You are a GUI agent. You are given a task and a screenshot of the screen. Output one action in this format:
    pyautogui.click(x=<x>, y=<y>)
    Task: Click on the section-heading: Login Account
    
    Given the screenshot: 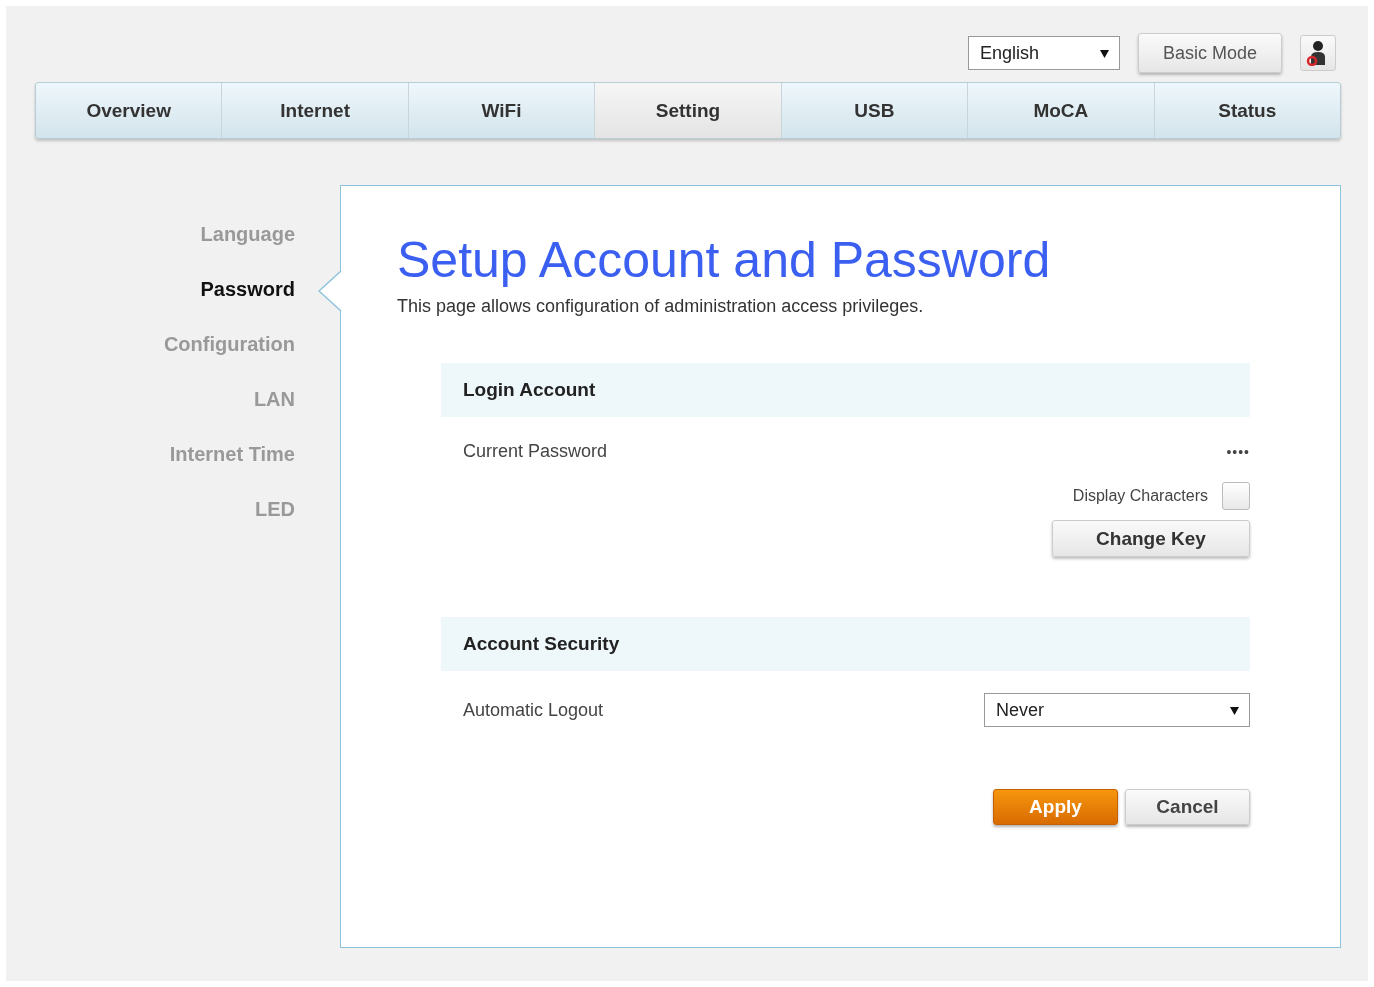 What is the action you would take?
    pyautogui.click(x=845, y=390)
    